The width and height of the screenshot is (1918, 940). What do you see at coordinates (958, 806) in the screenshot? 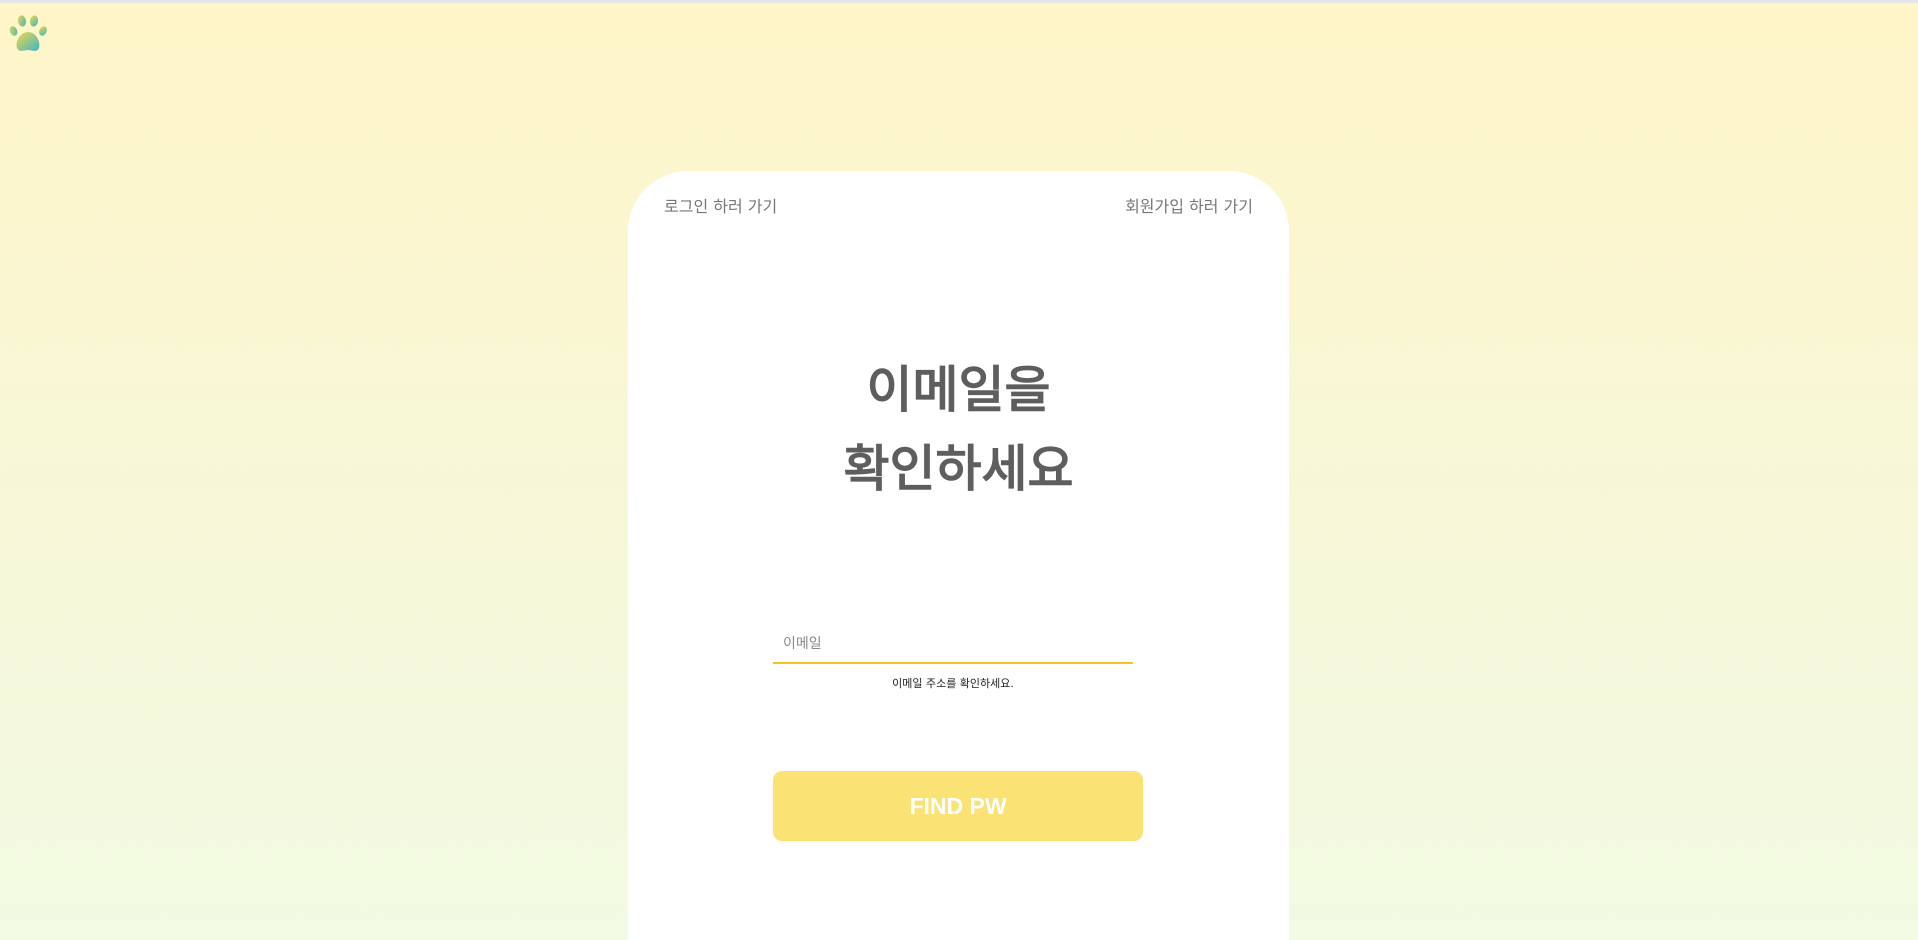
I see `find-pw-button: FIND PW` at bounding box center [958, 806].